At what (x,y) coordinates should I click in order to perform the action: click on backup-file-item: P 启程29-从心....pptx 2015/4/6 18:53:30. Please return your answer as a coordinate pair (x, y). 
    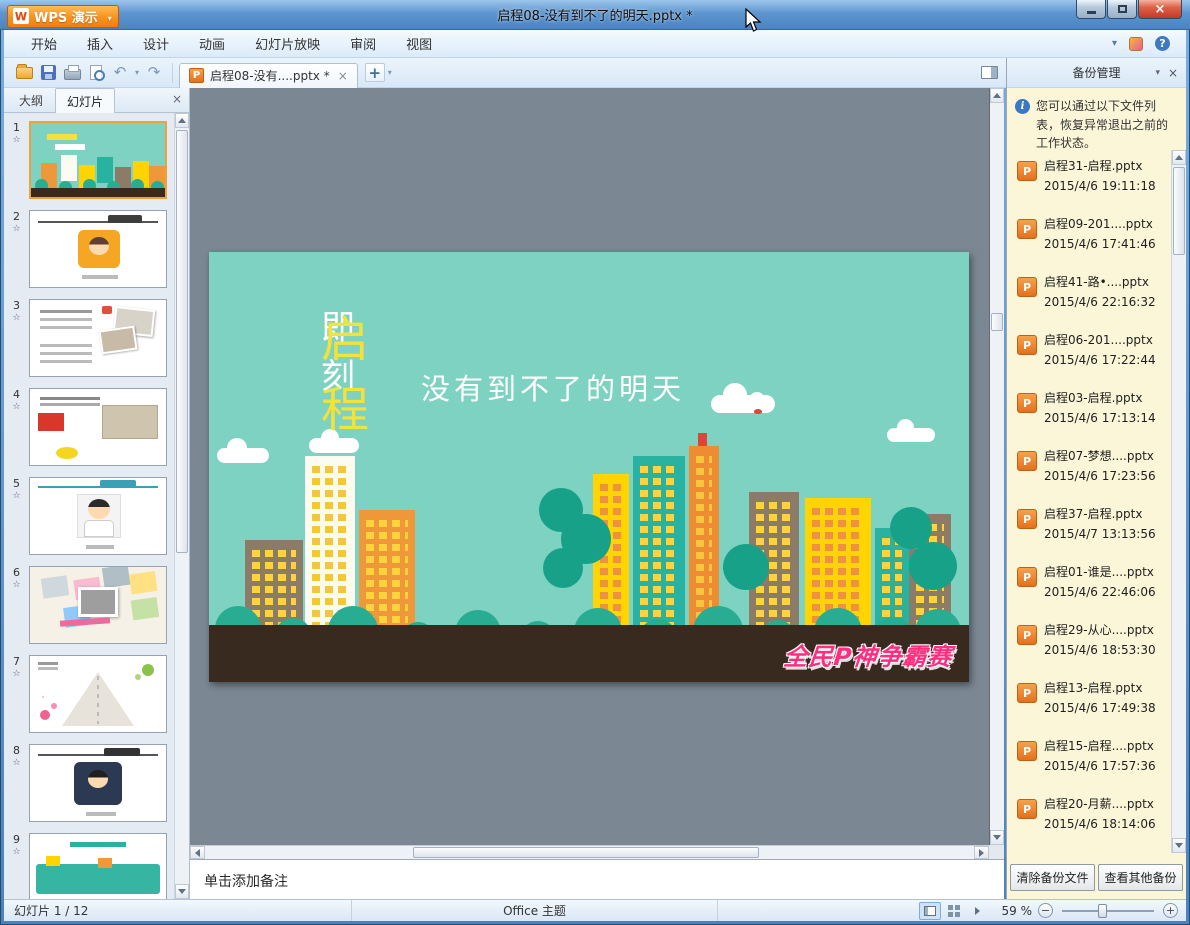
    Looking at the image, I should click on (1094, 640).